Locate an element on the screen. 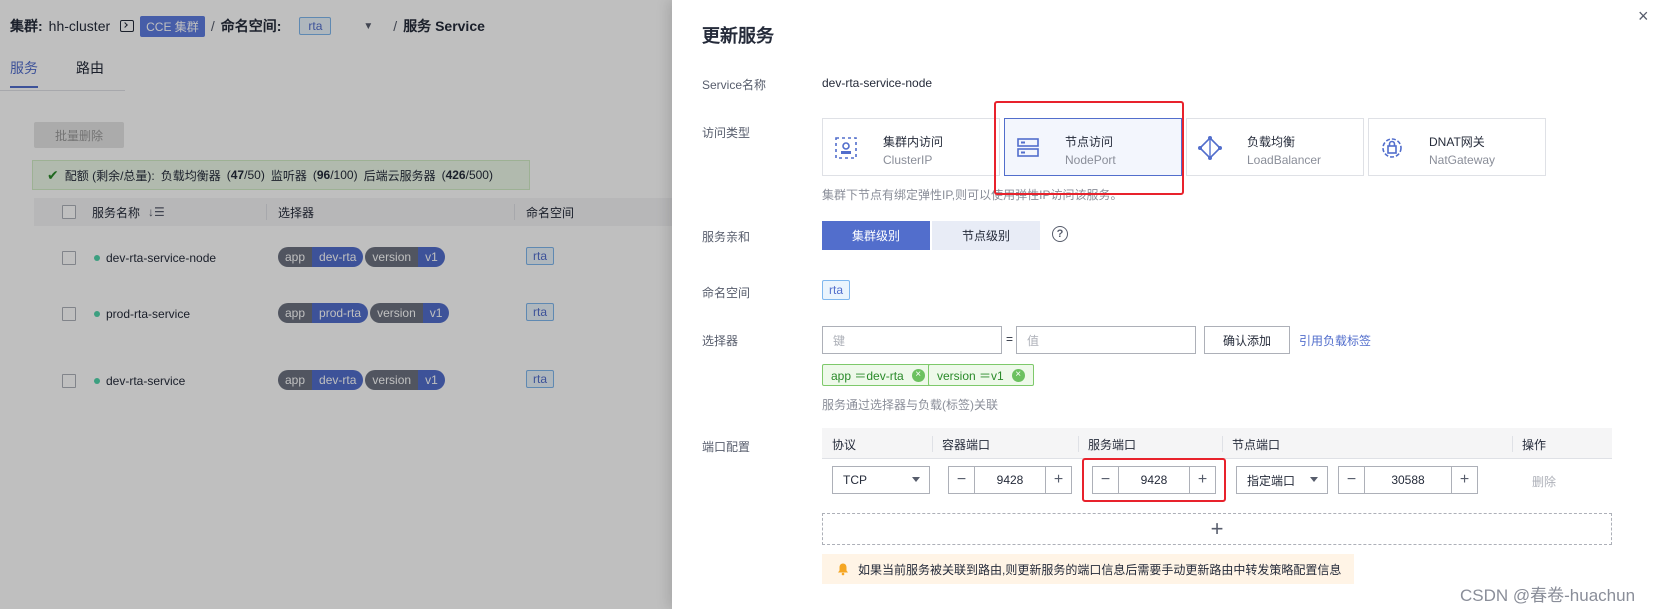 The height and width of the screenshot is (609, 1670). selector-hint: 服务通过选择器与负载(标签)关联 is located at coordinates (910, 405).